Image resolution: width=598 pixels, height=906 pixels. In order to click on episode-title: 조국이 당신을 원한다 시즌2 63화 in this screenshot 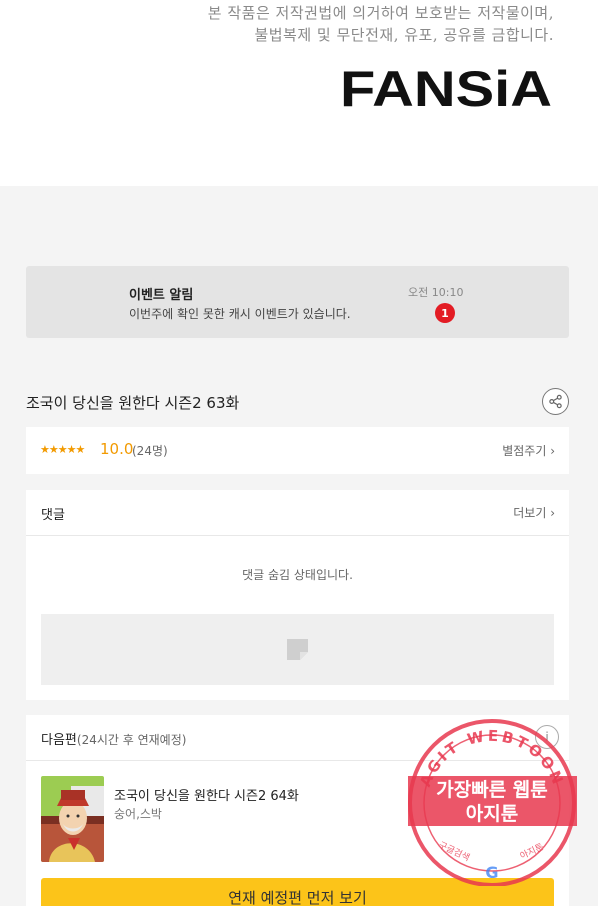, I will do `click(133, 403)`.